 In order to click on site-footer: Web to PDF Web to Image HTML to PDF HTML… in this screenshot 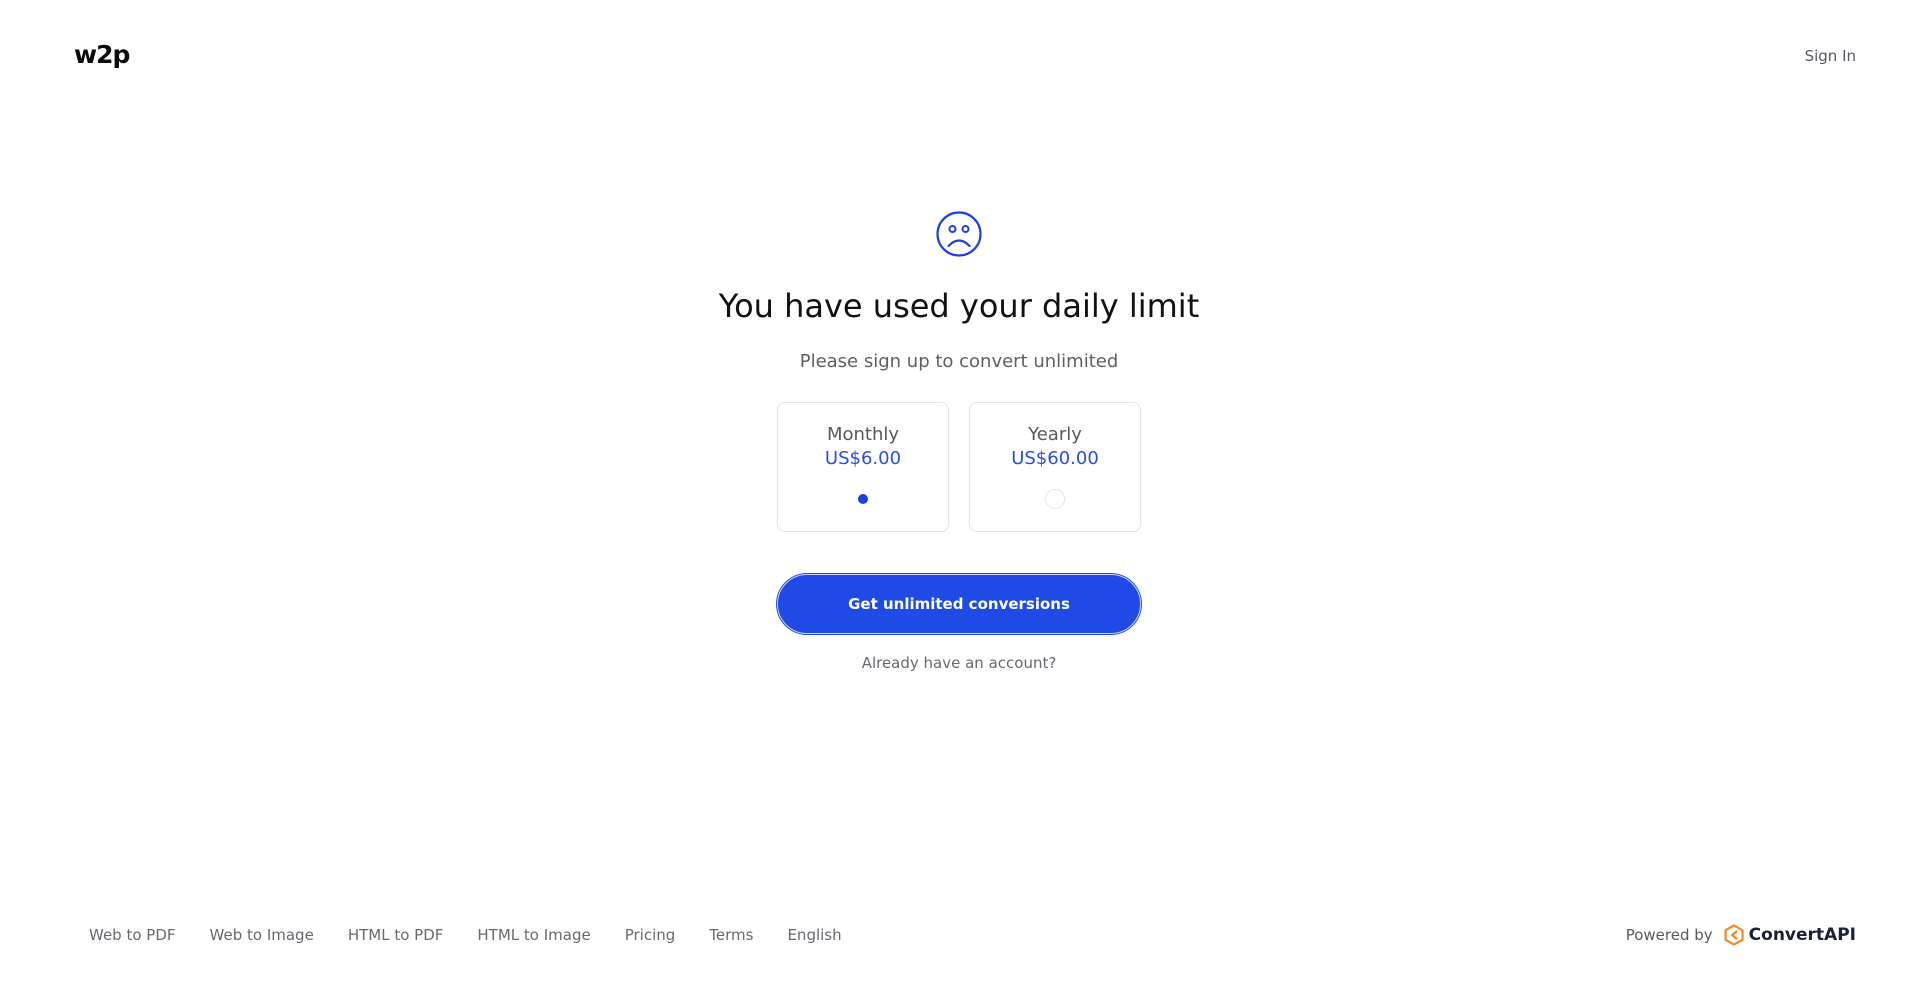, I will do `click(959, 940)`.